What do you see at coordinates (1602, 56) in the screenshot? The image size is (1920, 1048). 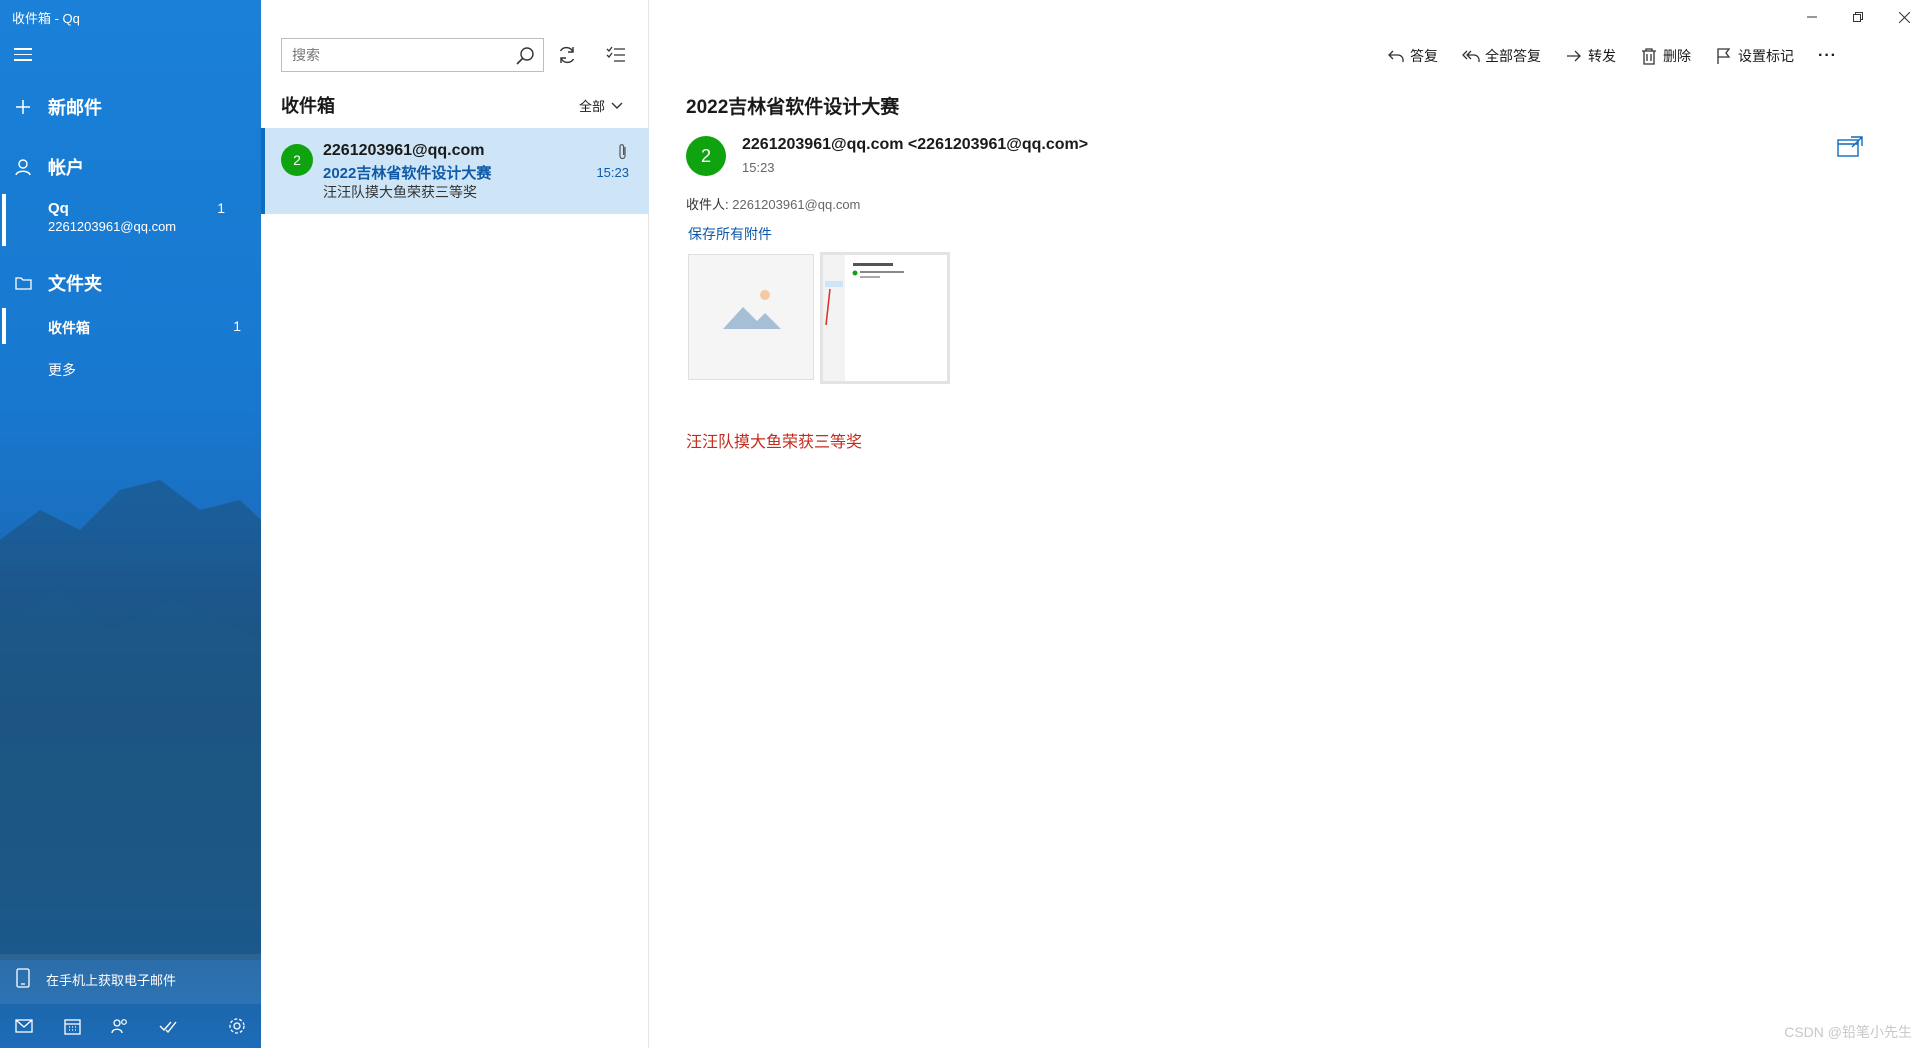 I see `forward-label: 转发` at bounding box center [1602, 56].